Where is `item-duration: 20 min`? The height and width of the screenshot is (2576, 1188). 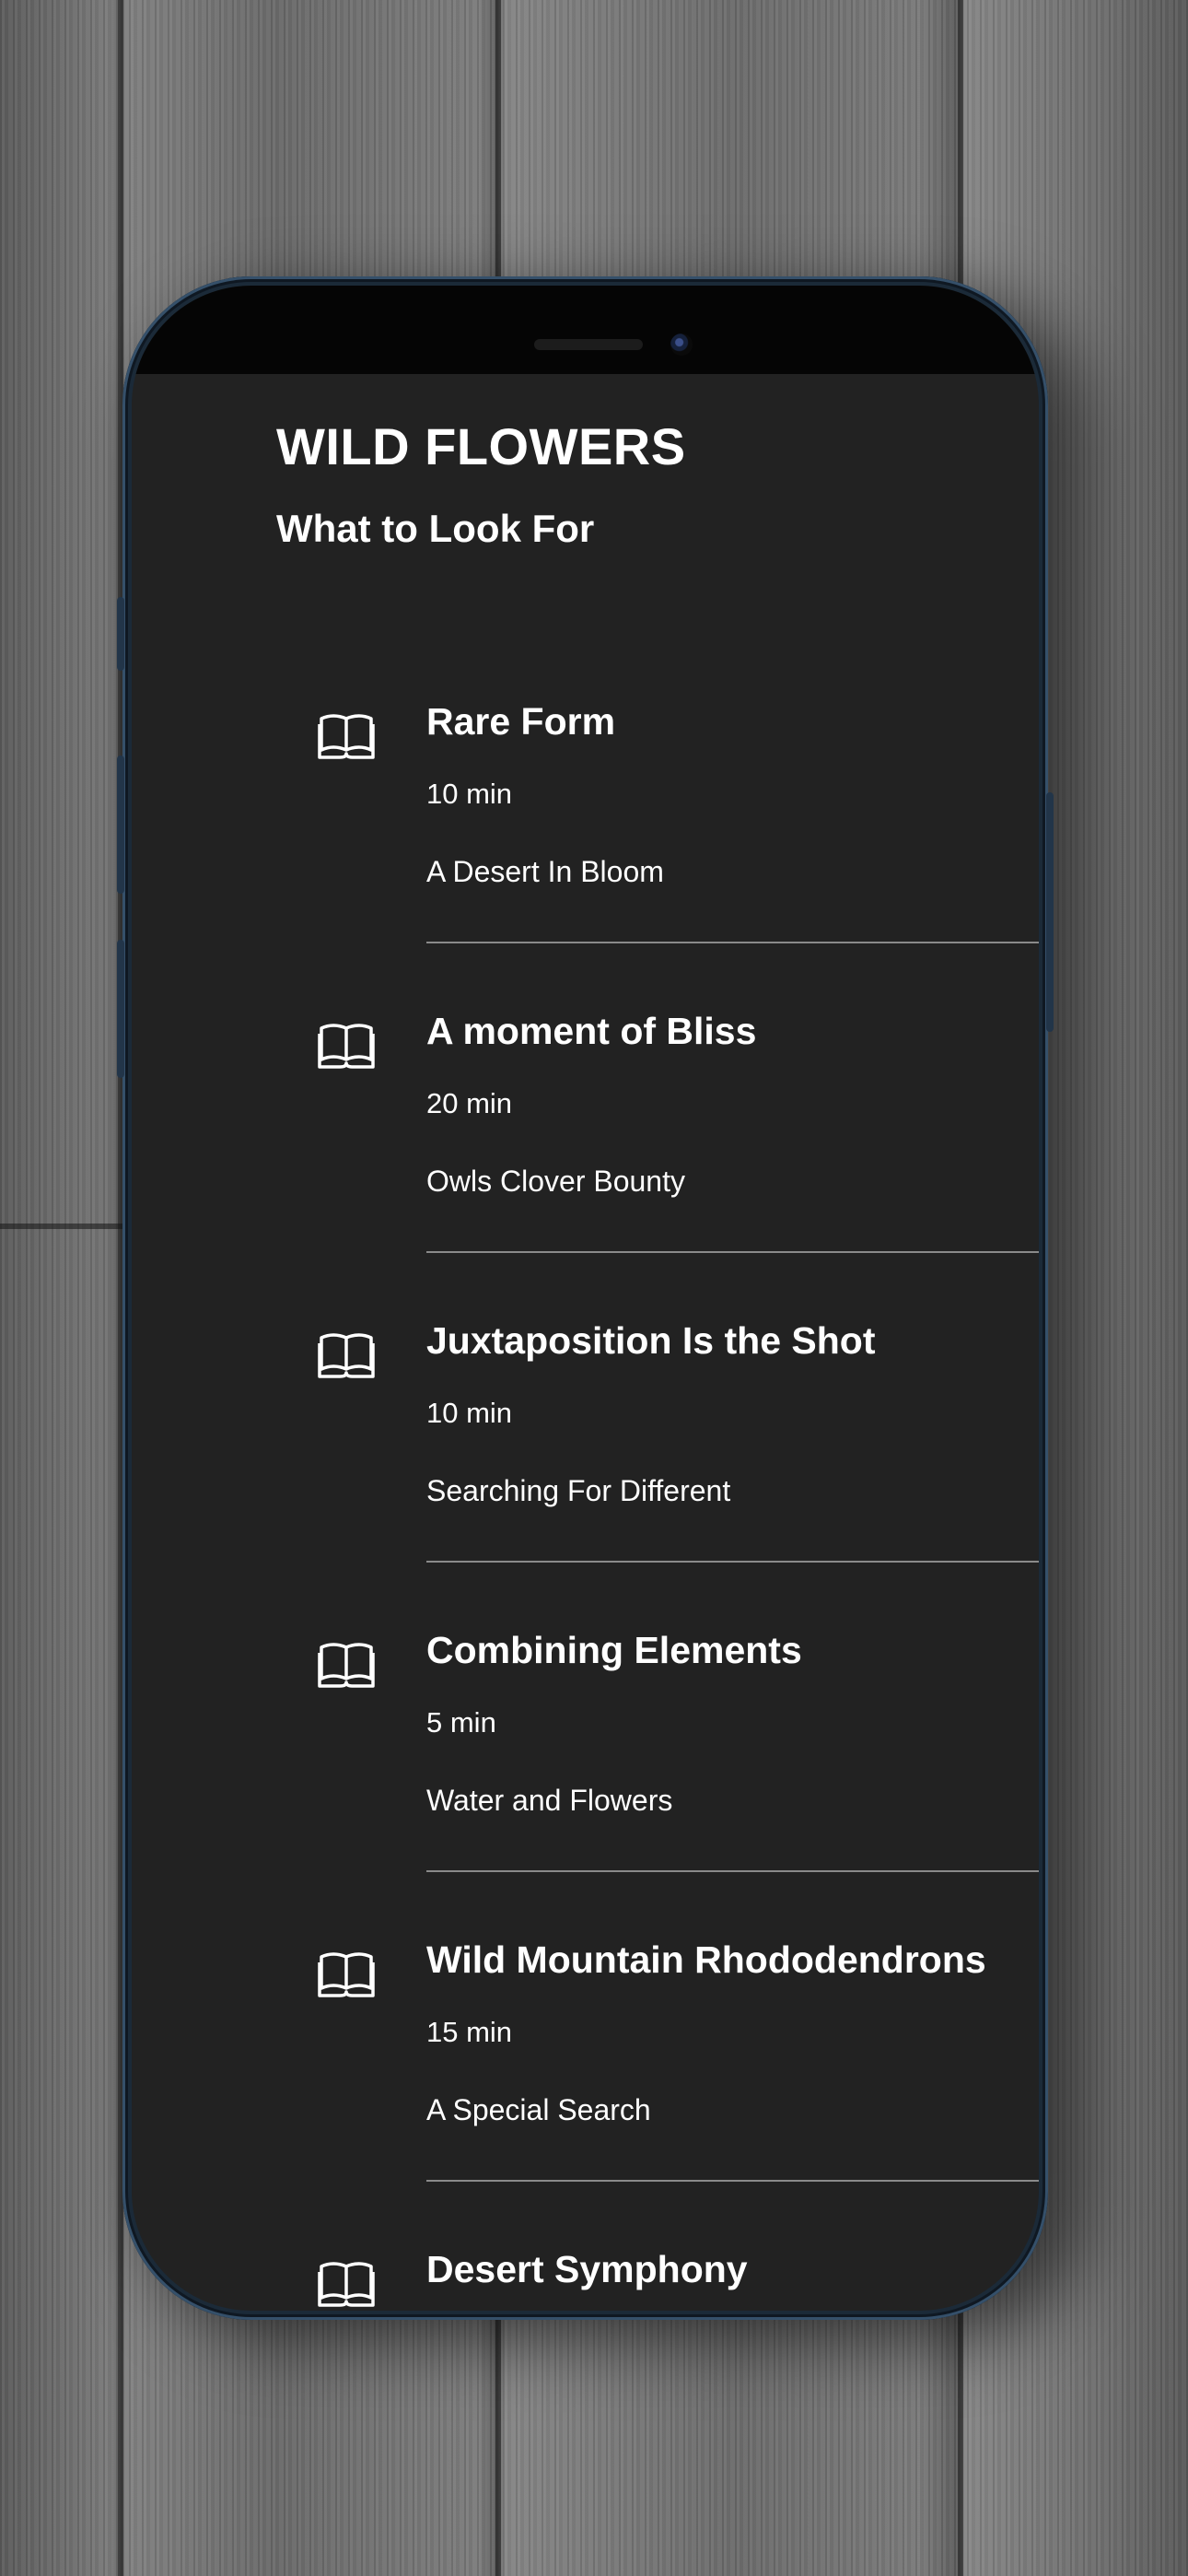 item-duration: 20 min is located at coordinates (469, 1103).